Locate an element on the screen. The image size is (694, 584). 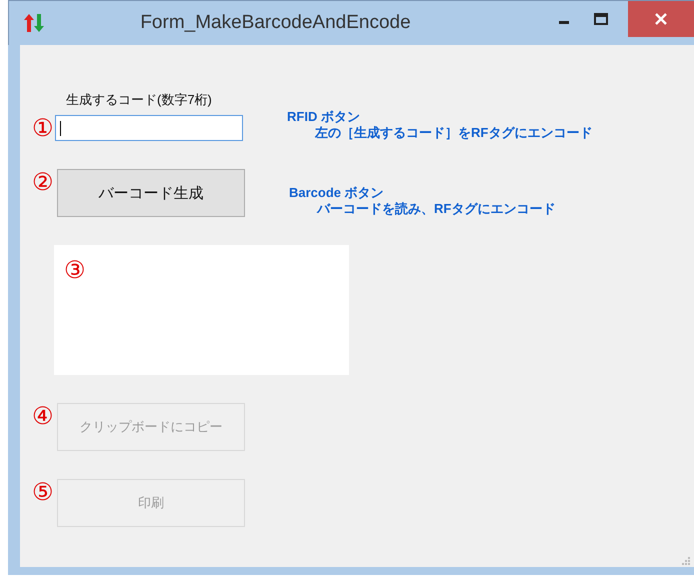
close-button is located at coordinates (661, 19).